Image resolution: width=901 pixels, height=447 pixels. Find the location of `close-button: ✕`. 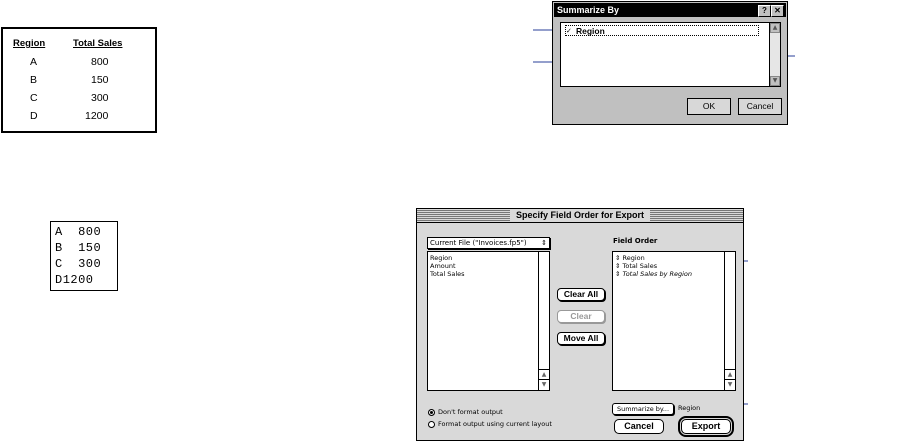

close-button: ✕ is located at coordinates (777, 11).